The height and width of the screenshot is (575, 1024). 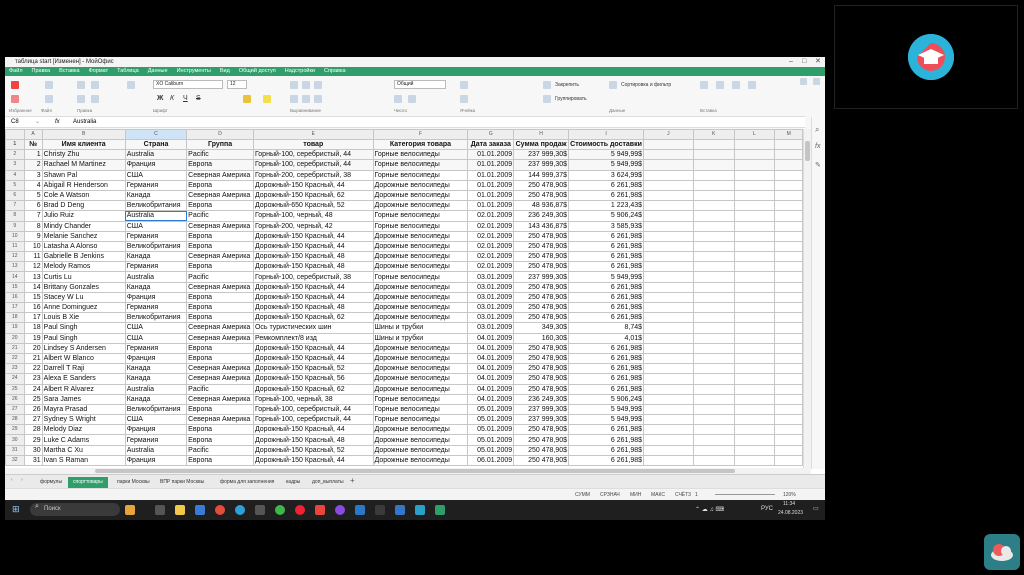 I want to click on menu-item: Надстройки, so click(x=300, y=71).